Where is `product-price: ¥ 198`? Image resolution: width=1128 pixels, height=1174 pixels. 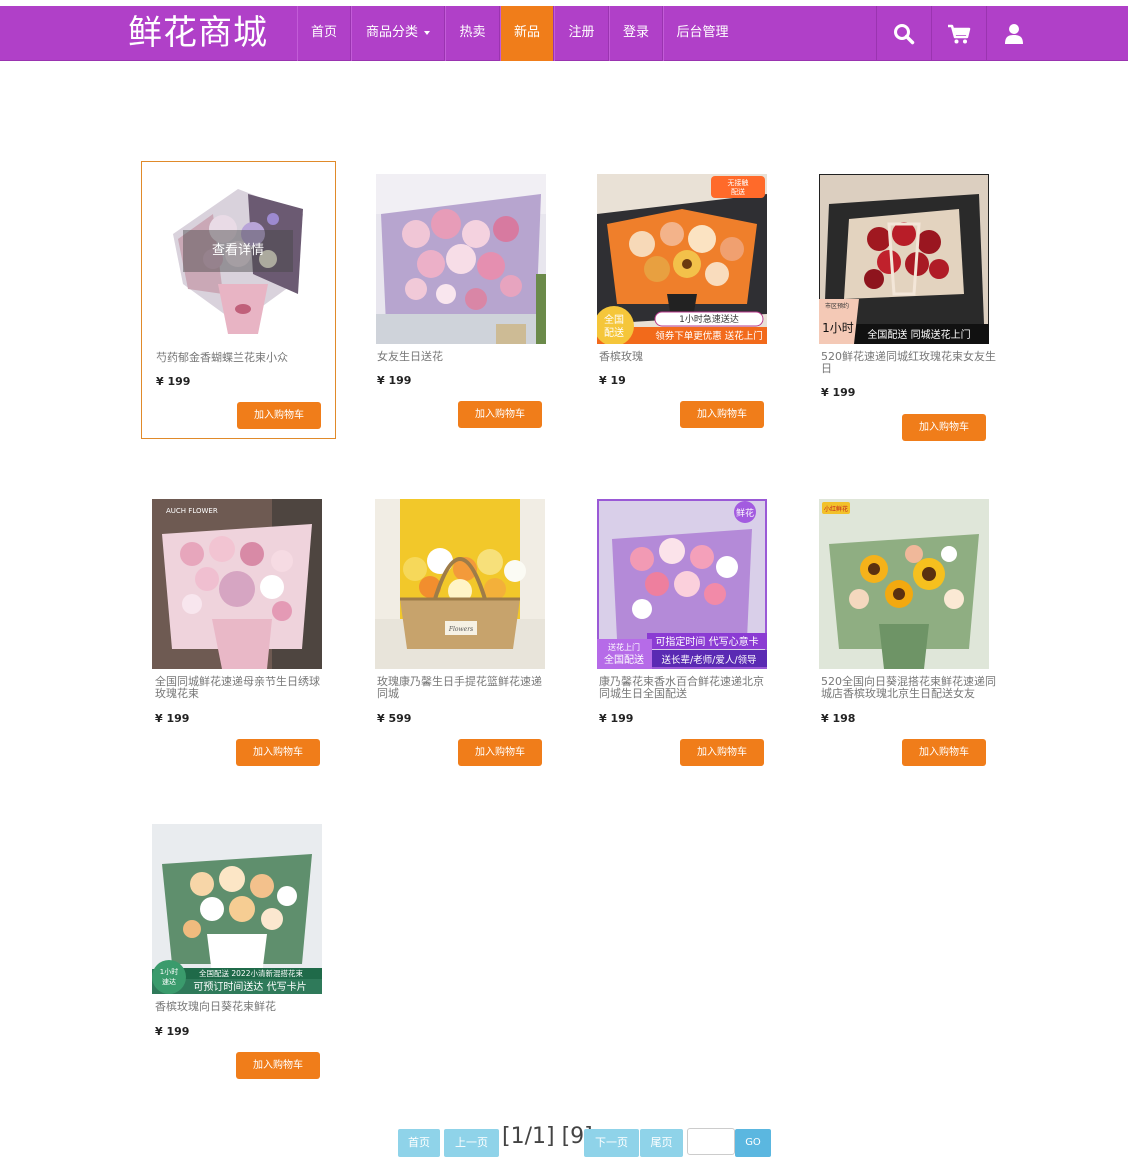 product-price: ¥ 198 is located at coordinates (838, 718).